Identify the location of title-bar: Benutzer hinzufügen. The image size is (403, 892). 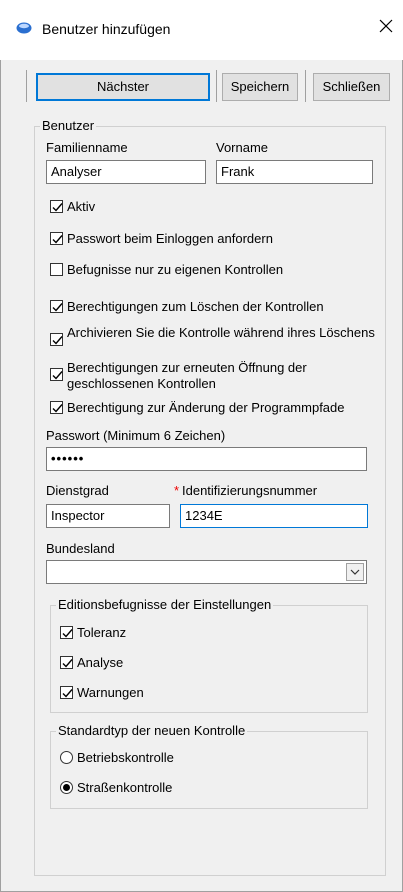
(201, 30).